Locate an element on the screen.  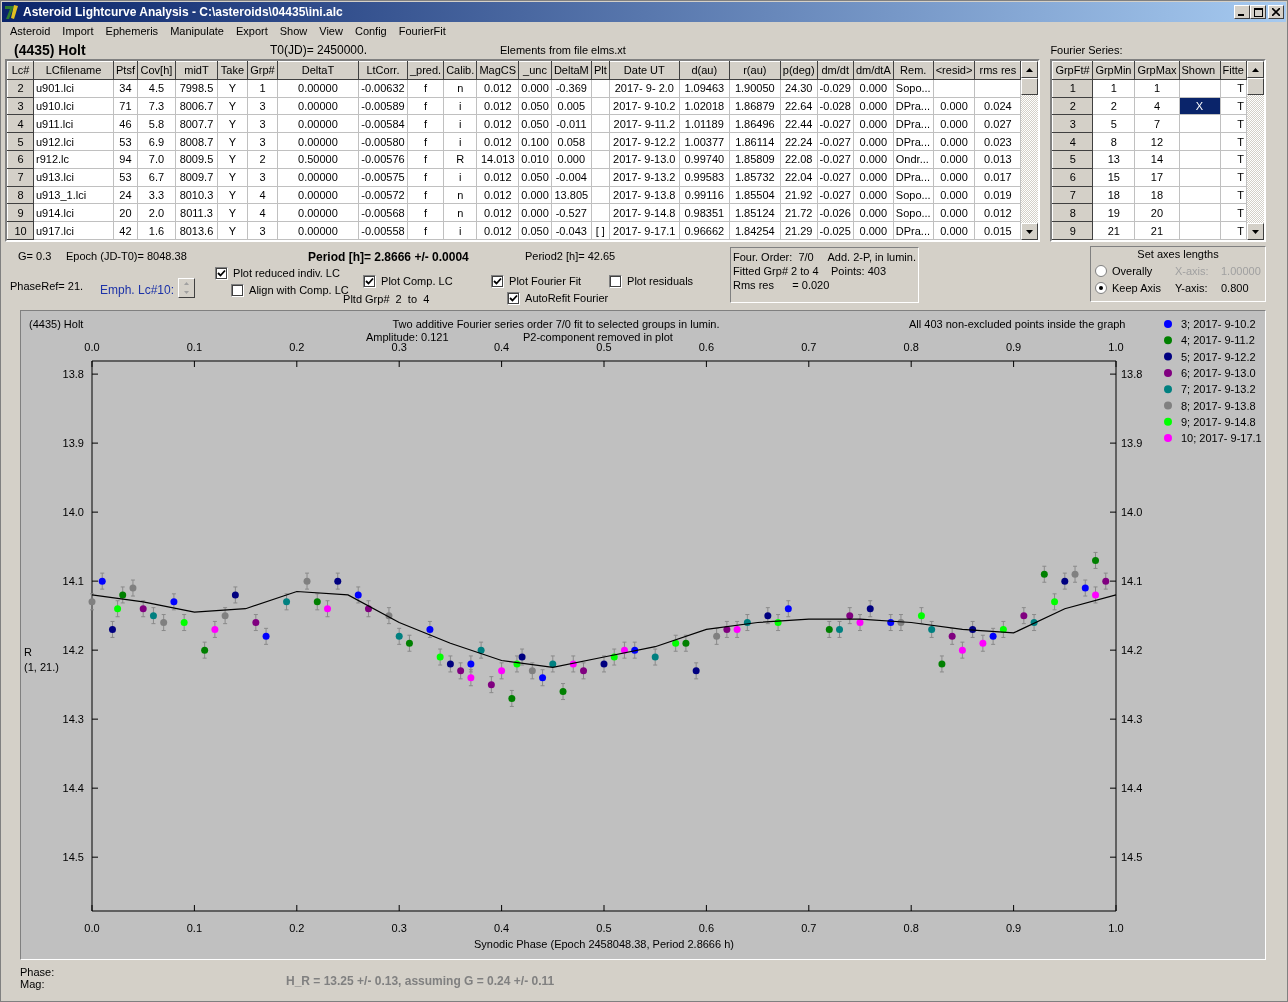
column-header: Ptsf is located at coordinates (125, 70).